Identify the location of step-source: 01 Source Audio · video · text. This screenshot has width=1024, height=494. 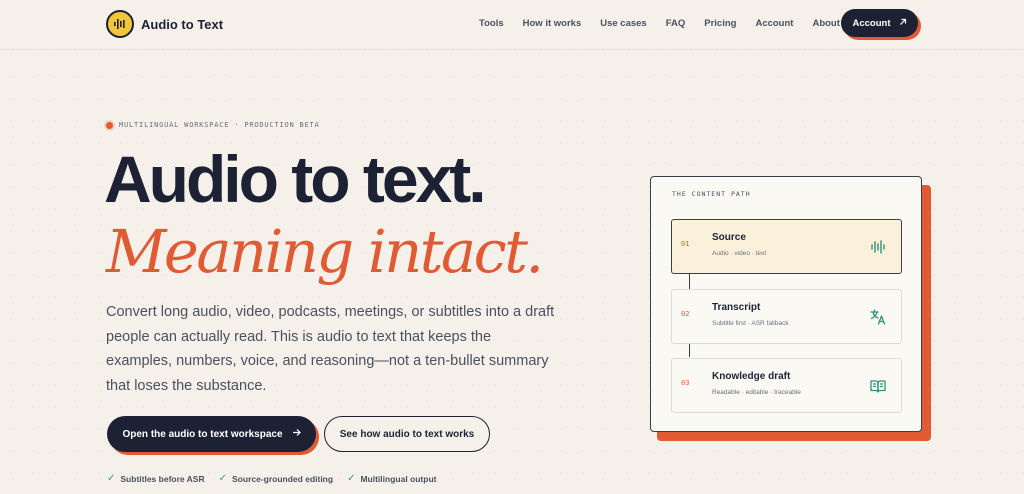
(786, 246).